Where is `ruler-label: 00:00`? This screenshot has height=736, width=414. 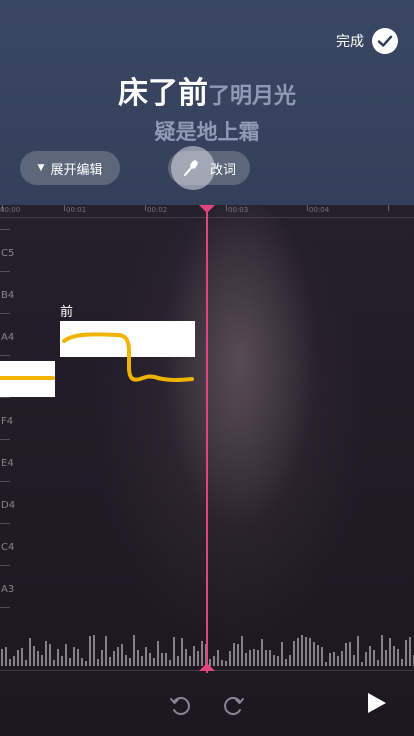
ruler-label: 00:00 is located at coordinates (10, 210).